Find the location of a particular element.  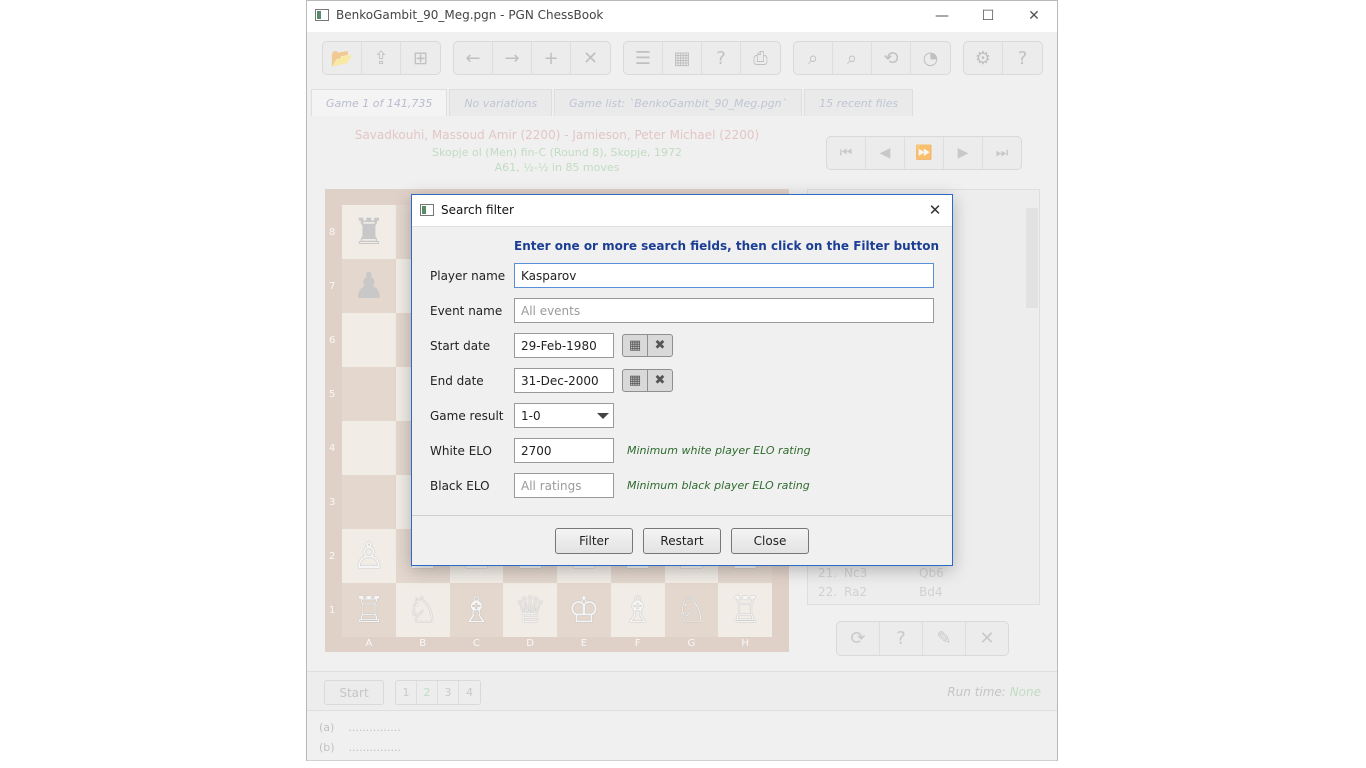

app-icon is located at coordinates (322, 15).